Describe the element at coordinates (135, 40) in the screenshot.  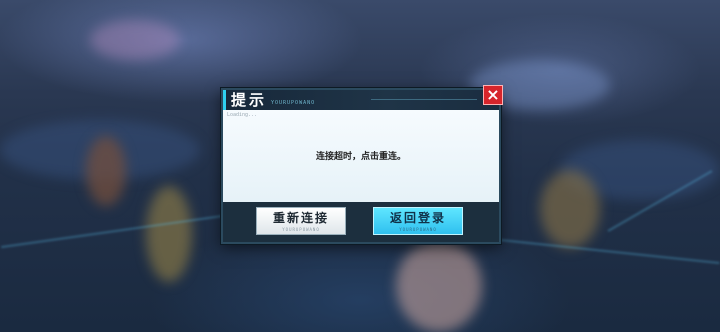
I see `background-light` at that location.